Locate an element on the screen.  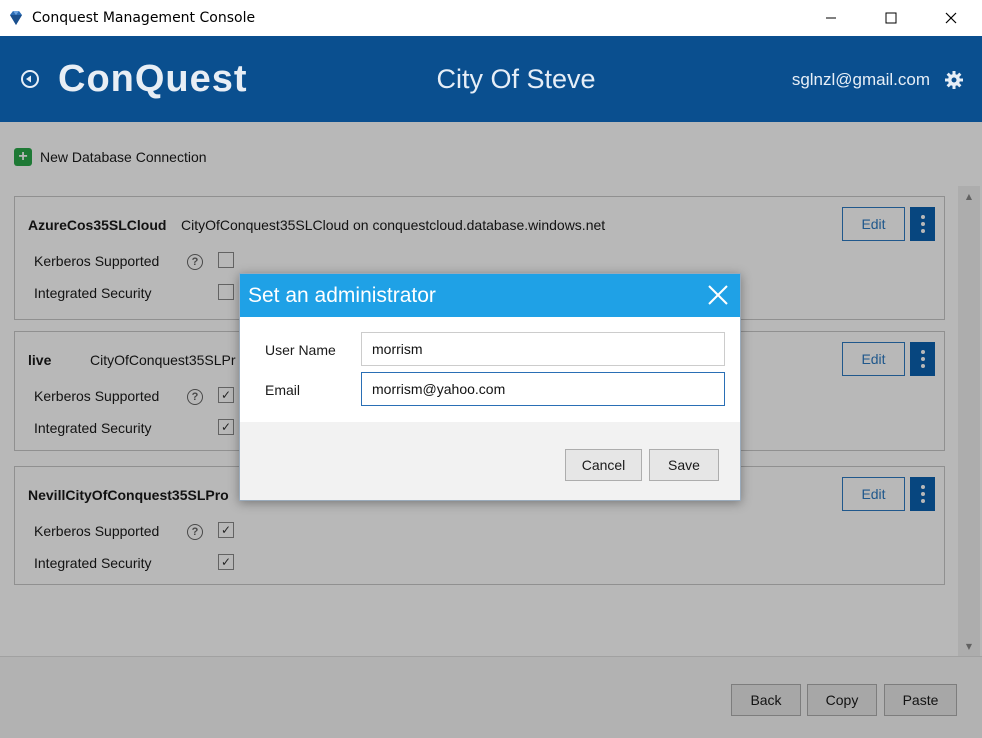
email-label: Email is located at coordinates (283, 390).